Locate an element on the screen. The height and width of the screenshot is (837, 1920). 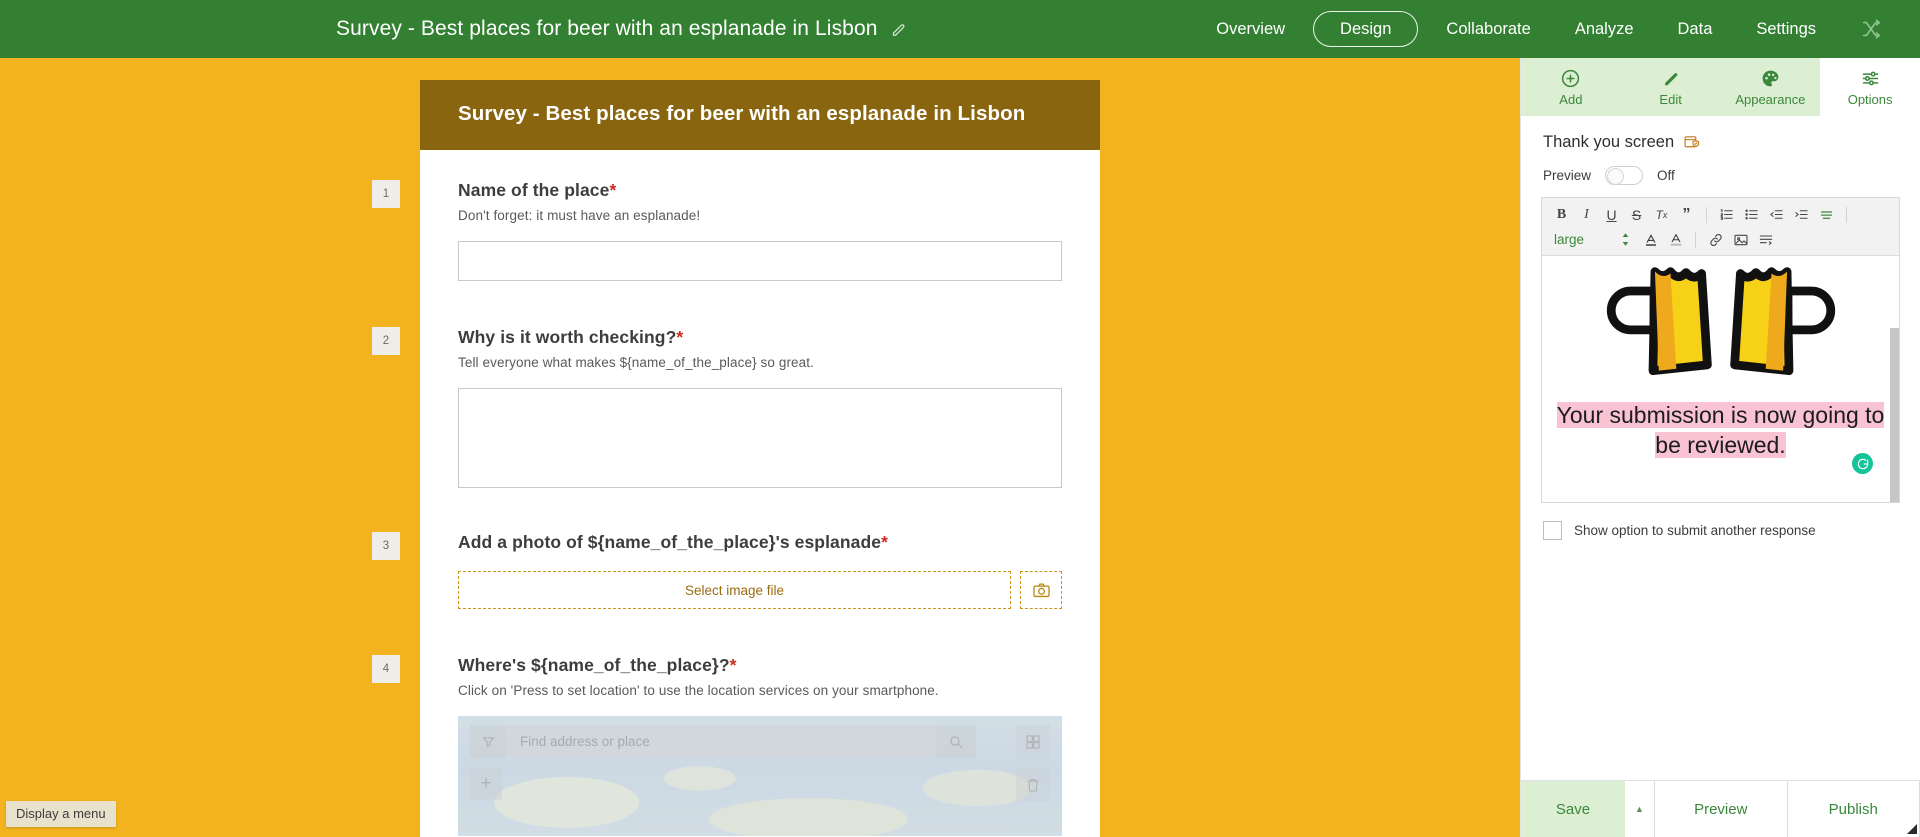
panel-tab-label: Options is located at coordinates (1870, 99).